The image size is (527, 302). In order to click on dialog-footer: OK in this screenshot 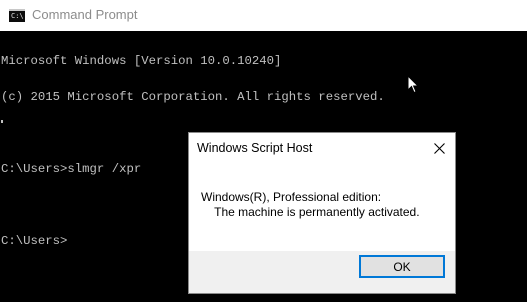, I will do `click(322, 272)`.